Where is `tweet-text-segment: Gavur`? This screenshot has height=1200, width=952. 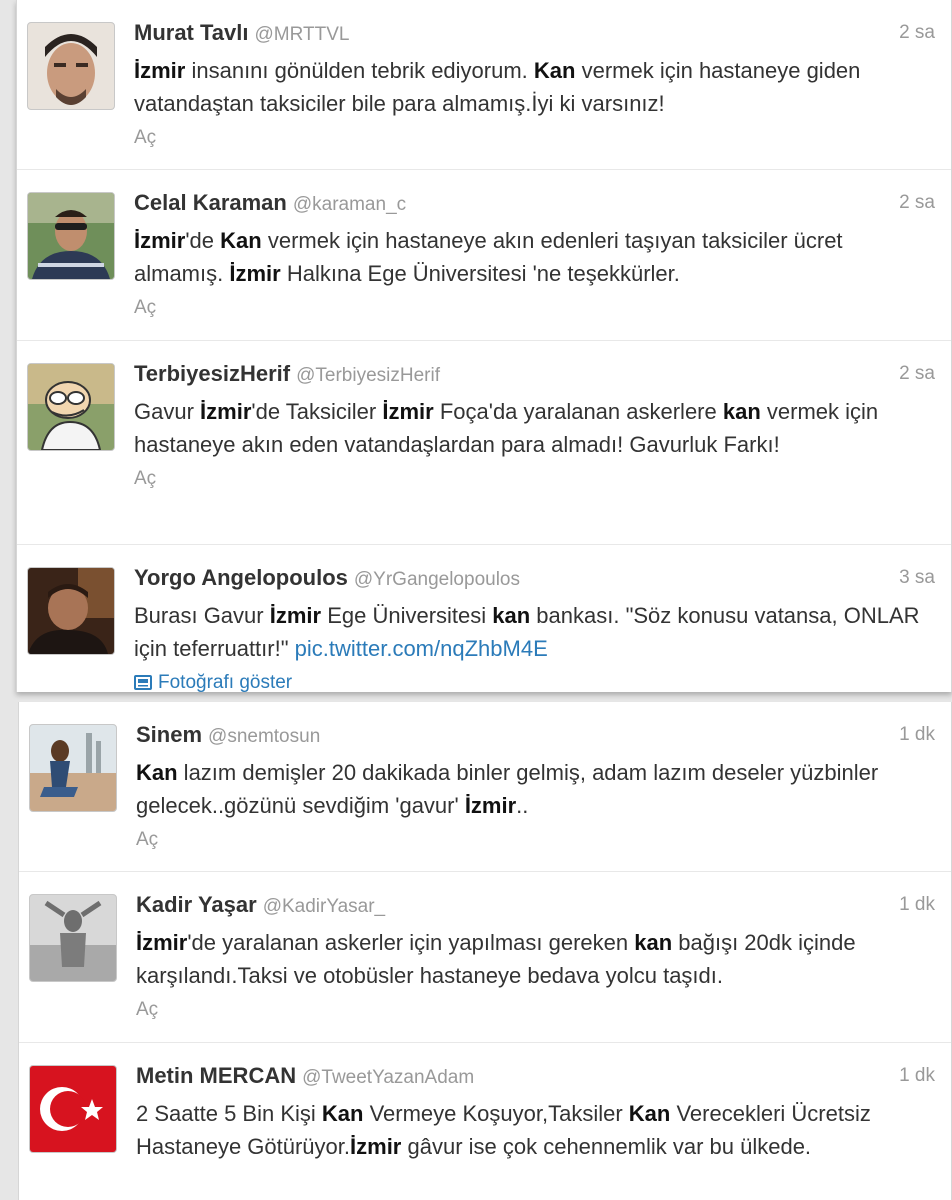 tweet-text-segment: Gavur is located at coordinates (167, 411).